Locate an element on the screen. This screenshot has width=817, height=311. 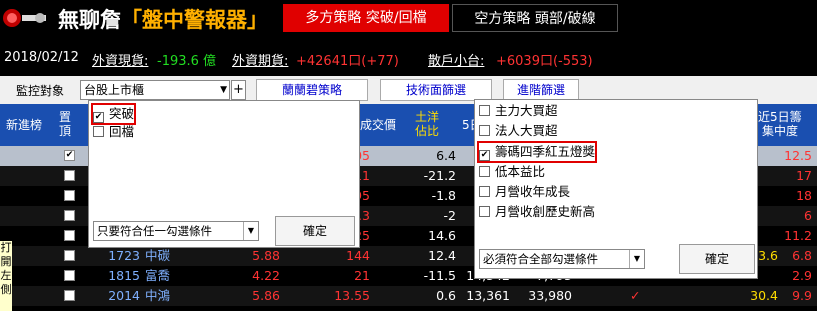
option-revenue-growth: 月營收年成長 is located at coordinates (524, 192).